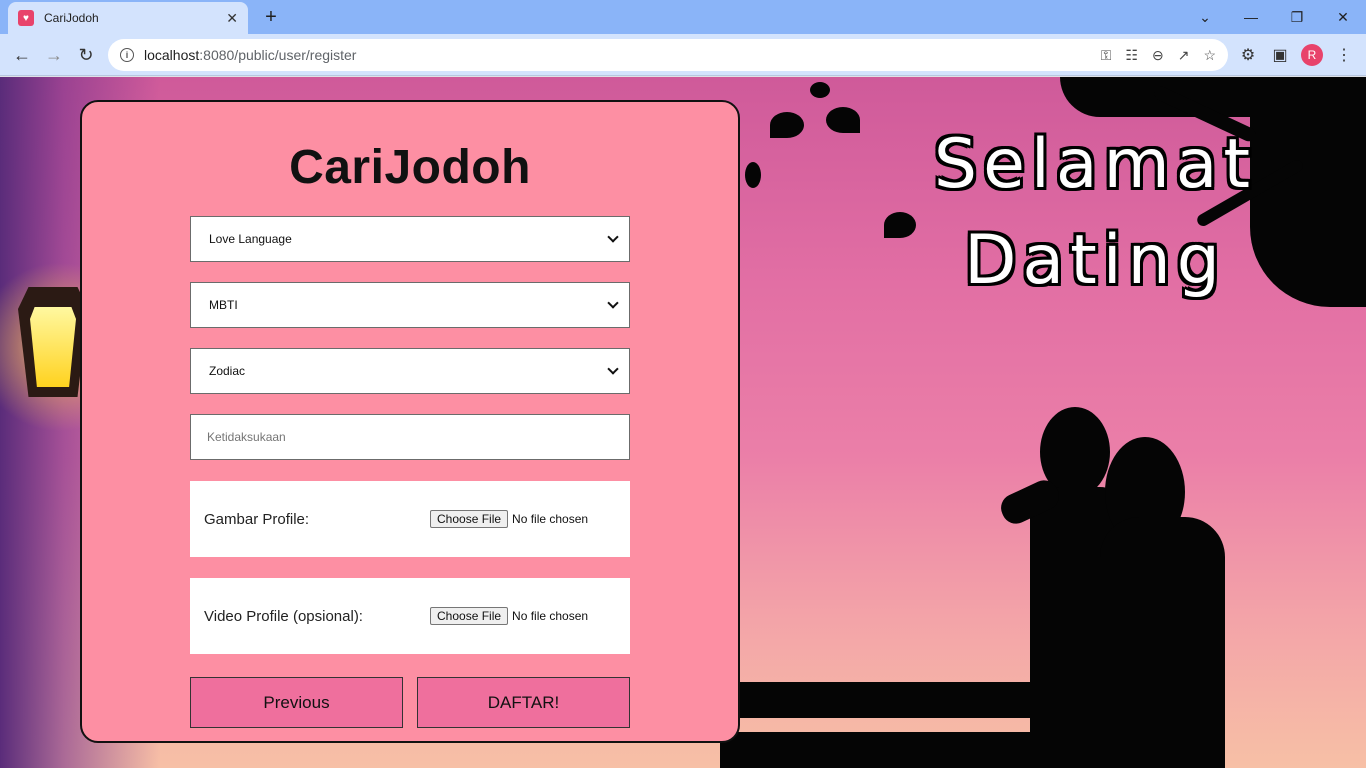 This screenshot has width=1366, height=768. What do you see at coordinates (26, 18) in the screenshot?
I see `heart-icon: ♥` at bounding box center [26, 18].